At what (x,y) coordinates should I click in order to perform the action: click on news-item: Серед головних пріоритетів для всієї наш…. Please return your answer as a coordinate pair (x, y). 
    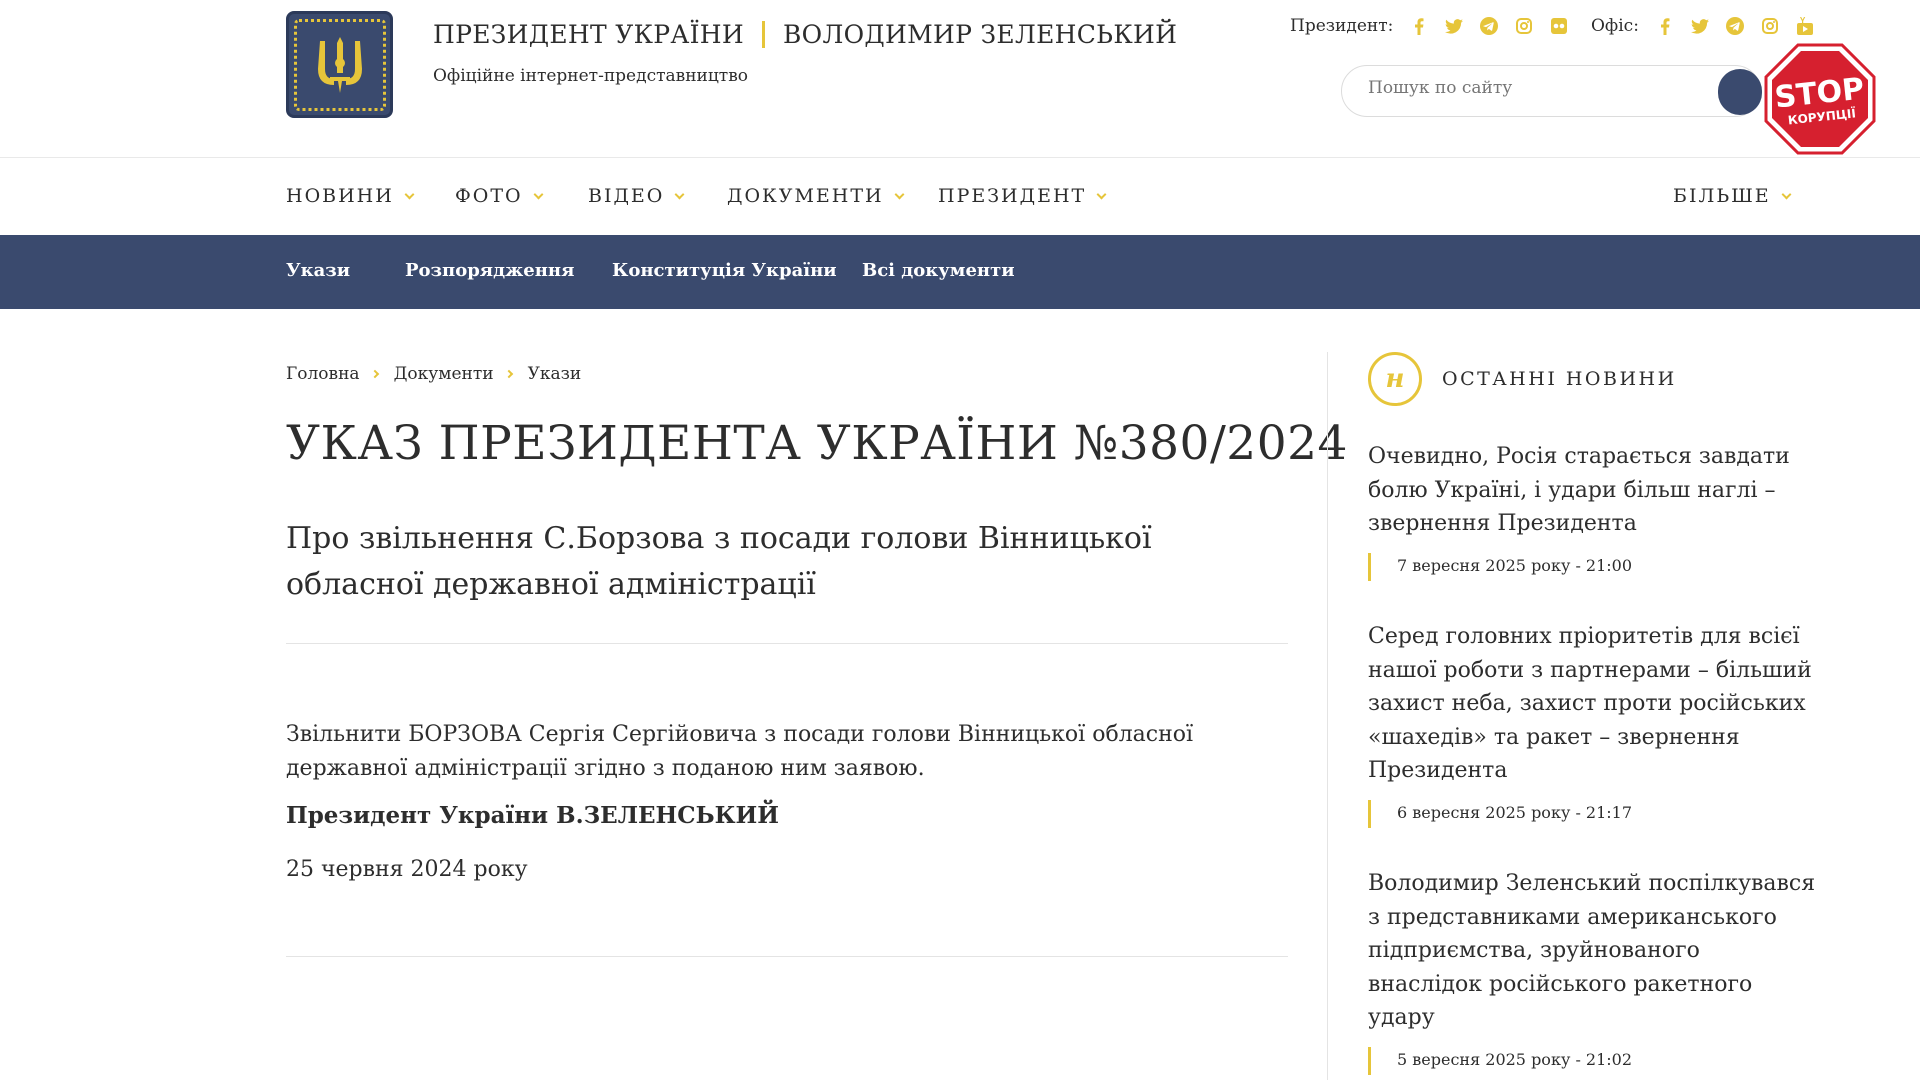
    Looking at the image, I should click on (1593, 724).